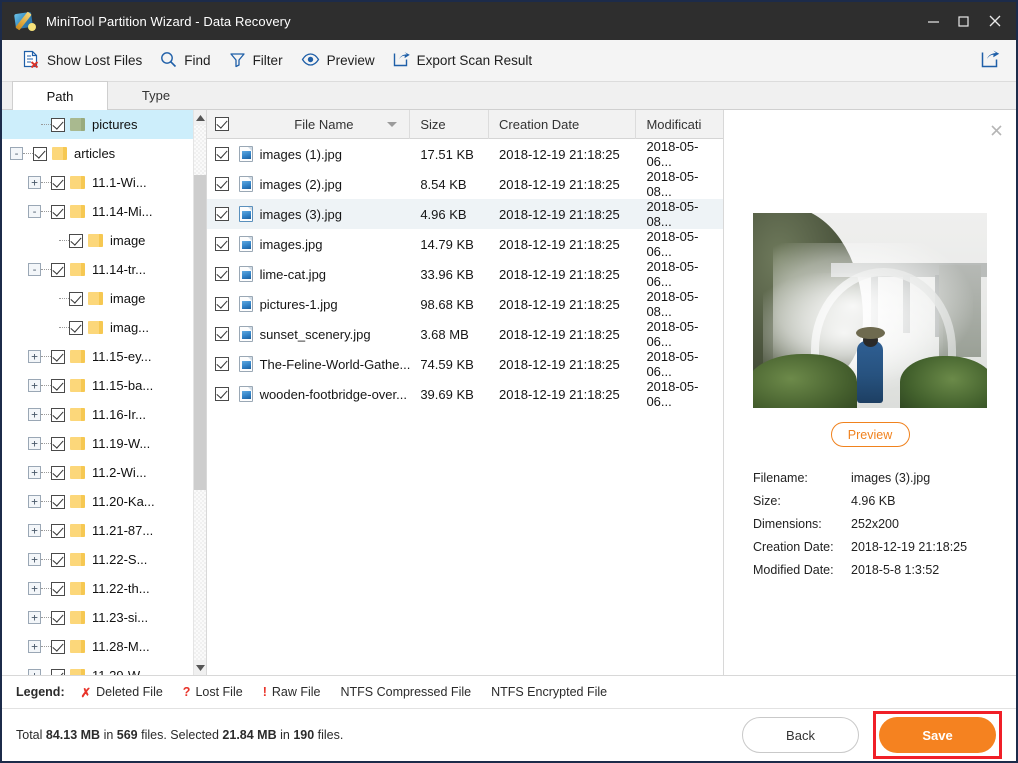  What do you see at coordinates (990, 61) in the screenshot?
I see `share-export-icon` at bounding box center [990, 61].